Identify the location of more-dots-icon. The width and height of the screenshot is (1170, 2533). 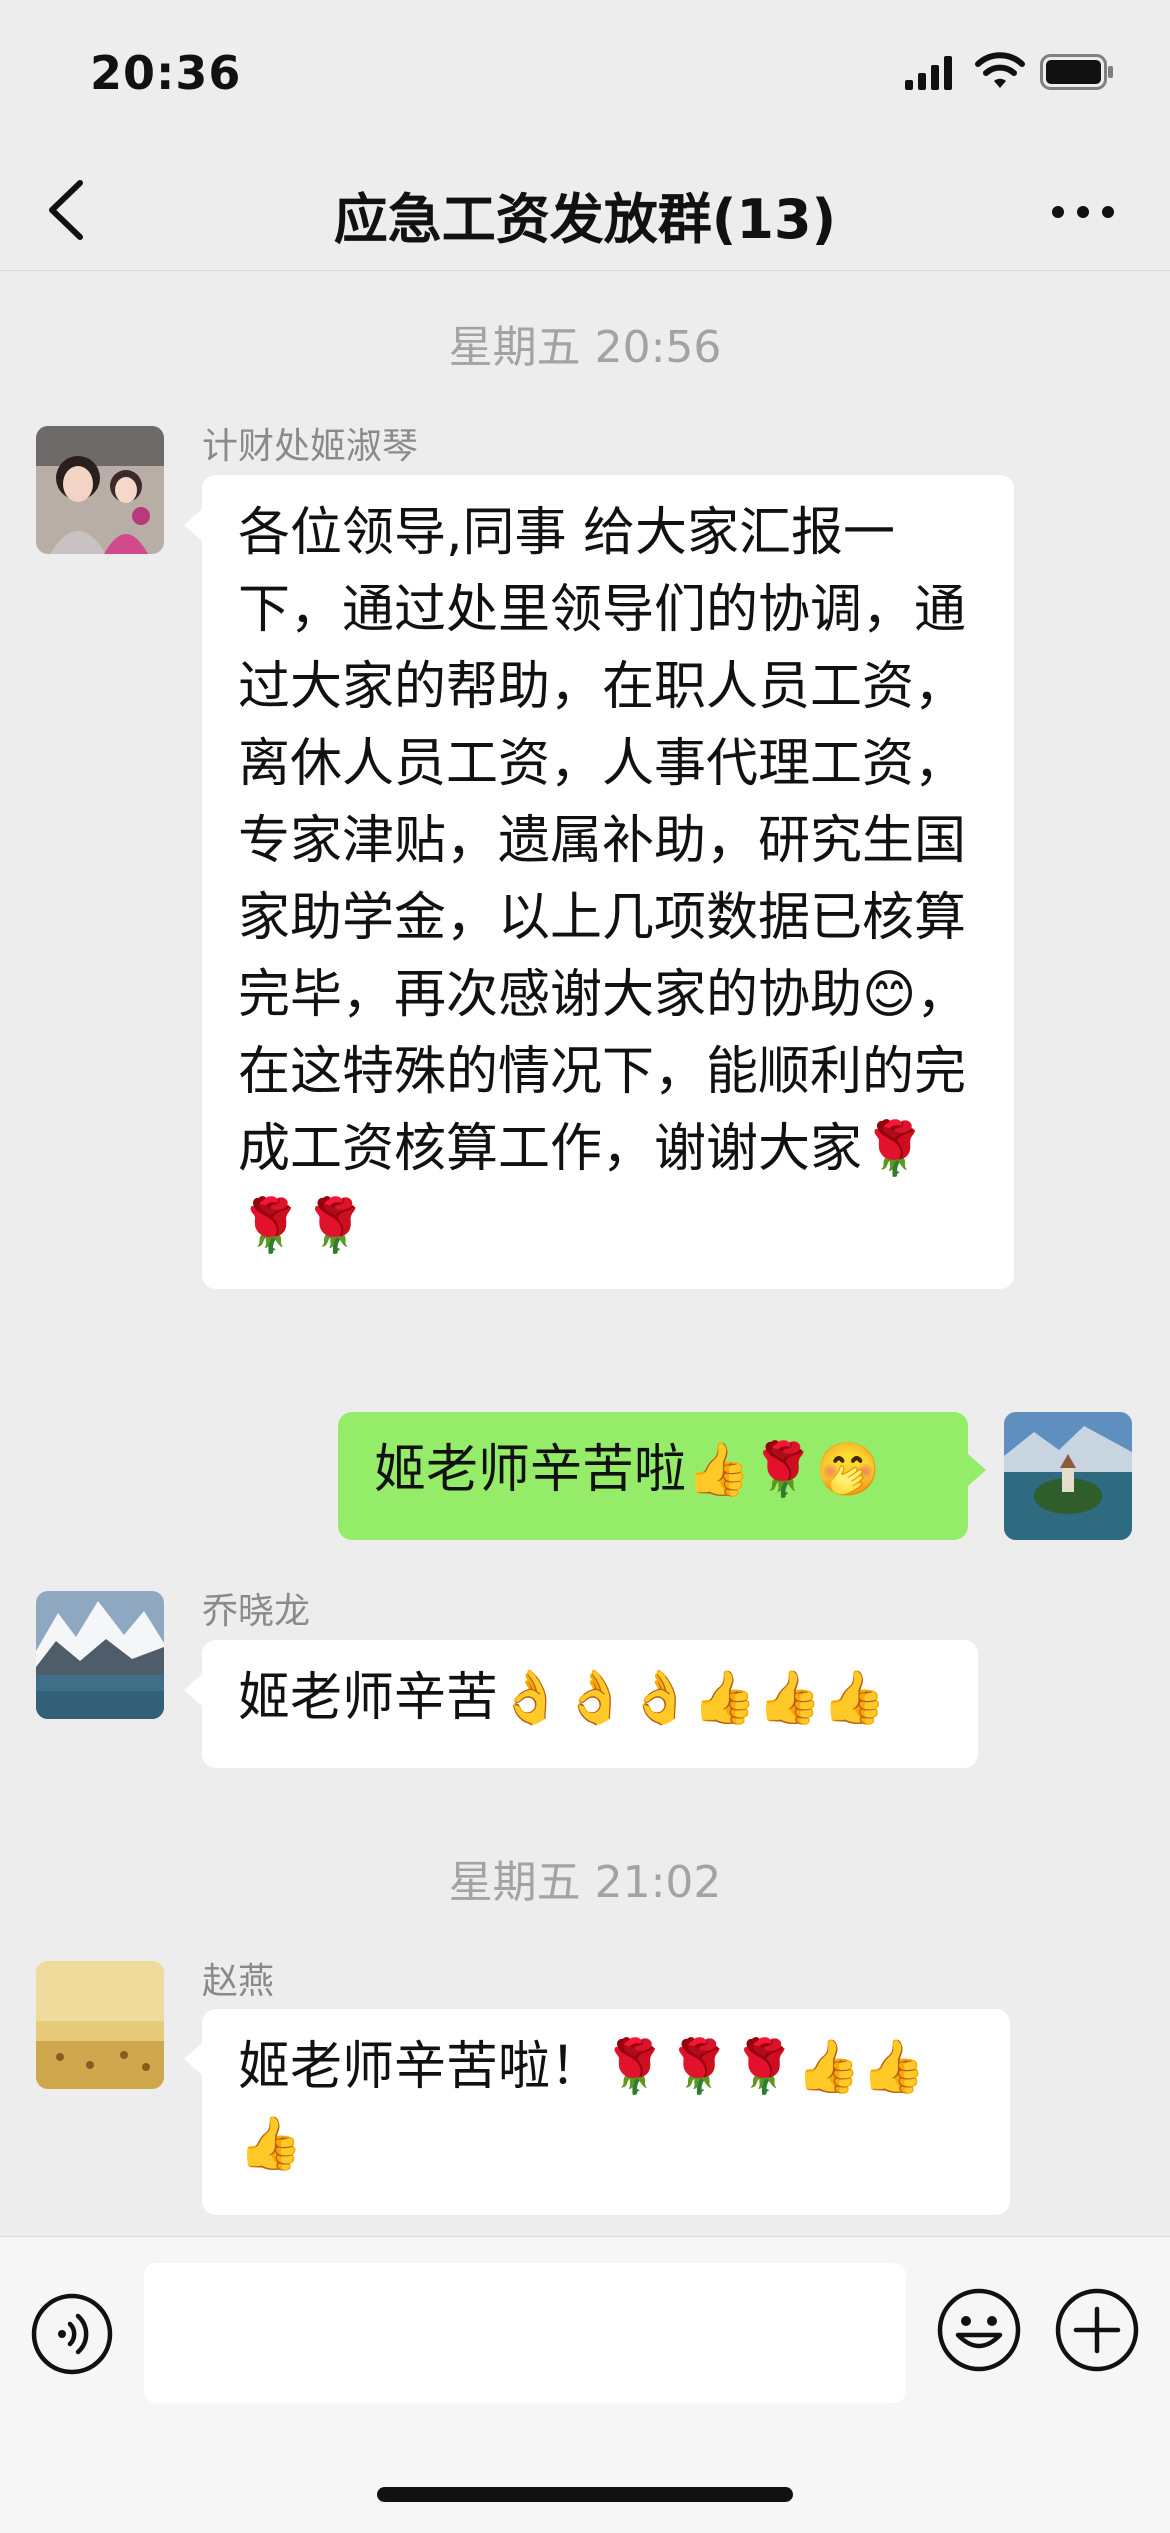
(1083, 212).